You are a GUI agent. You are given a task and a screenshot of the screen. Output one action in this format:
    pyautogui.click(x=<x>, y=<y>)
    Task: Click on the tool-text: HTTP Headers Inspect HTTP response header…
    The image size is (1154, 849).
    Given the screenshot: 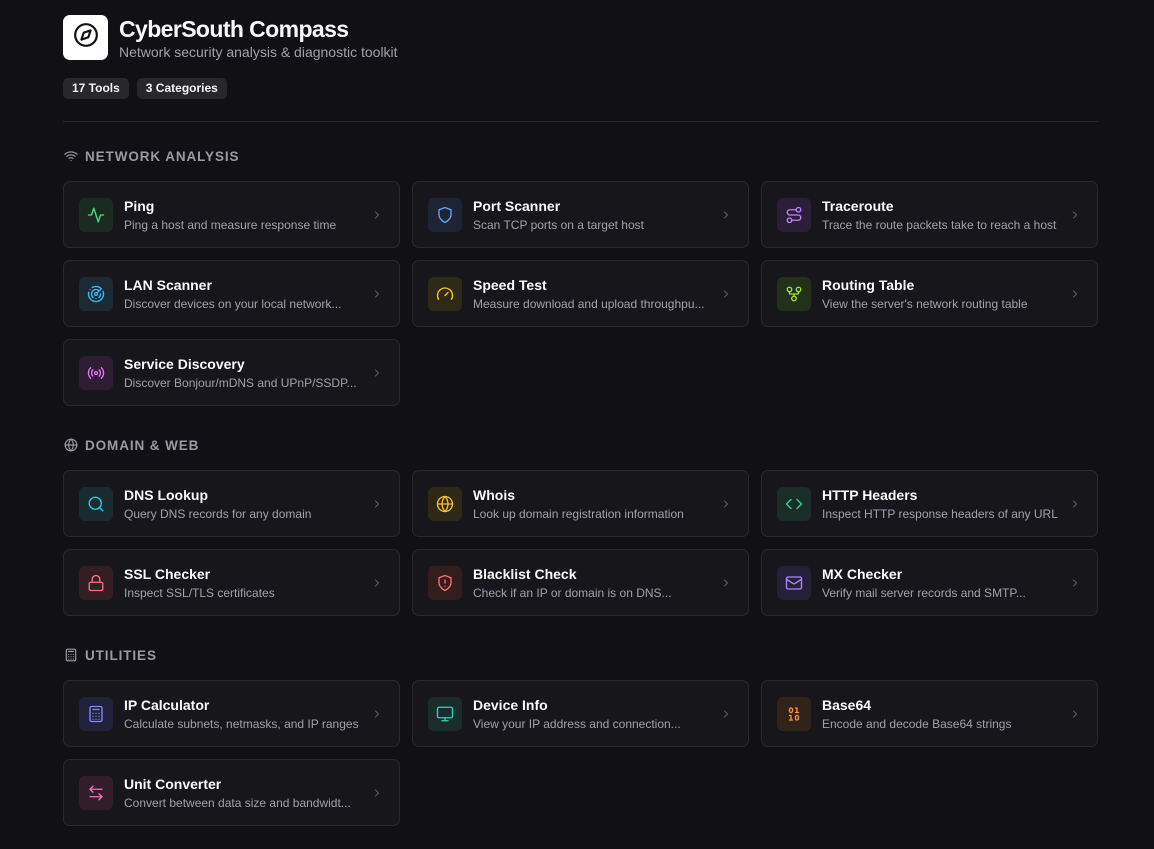 What is the action you would take?
    pyautogui.click(x=940, y=504)
    